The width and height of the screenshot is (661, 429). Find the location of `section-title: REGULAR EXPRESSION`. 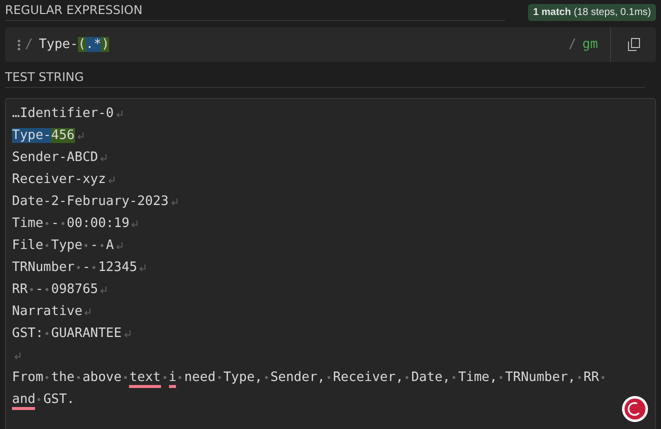

section-title: REGULAR EXPRESSION is located at coordinates (255, 12).